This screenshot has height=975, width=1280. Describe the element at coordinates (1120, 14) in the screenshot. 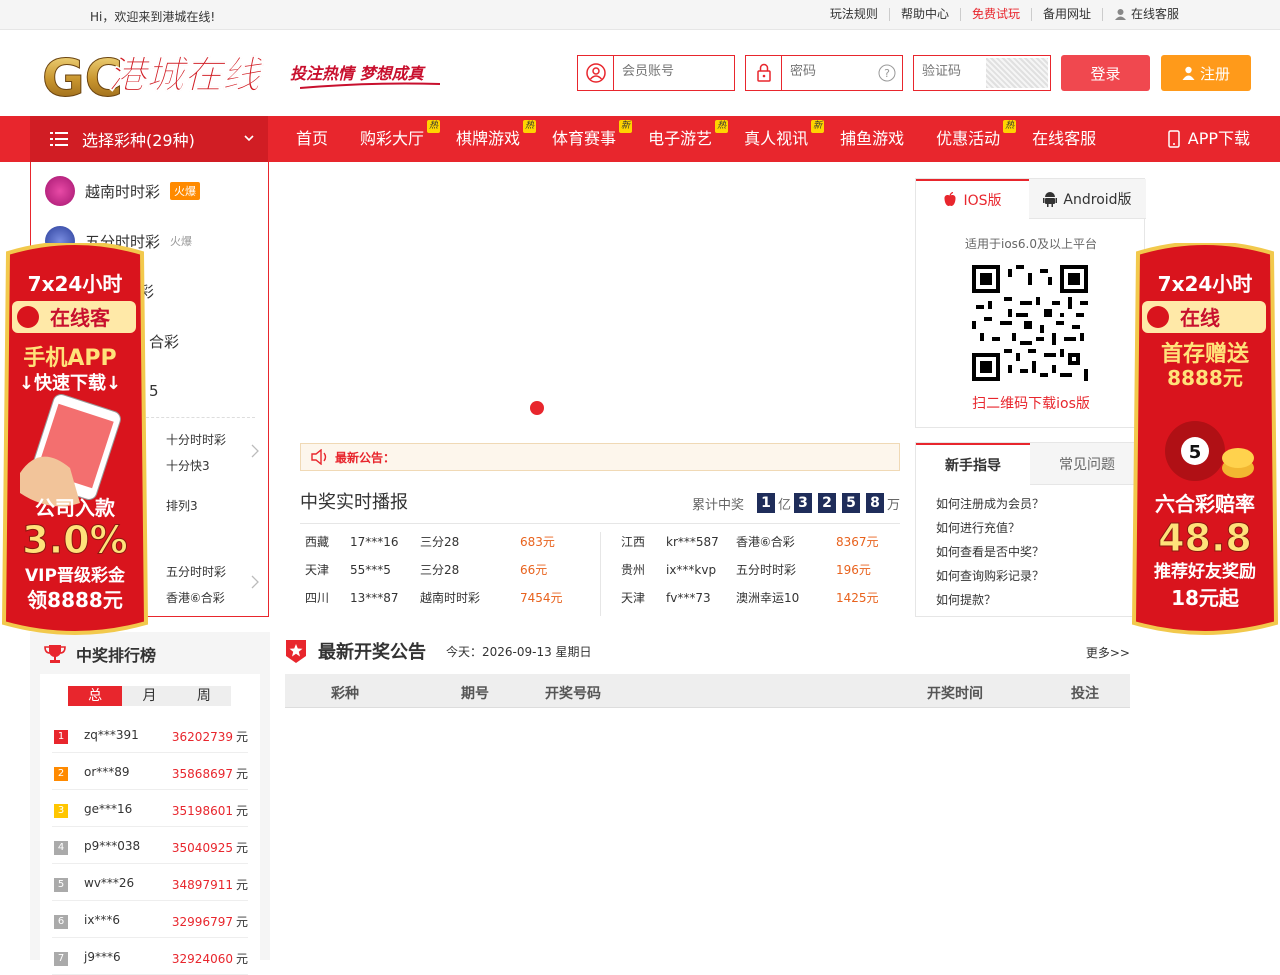

I see `user-service-icon` at that location.